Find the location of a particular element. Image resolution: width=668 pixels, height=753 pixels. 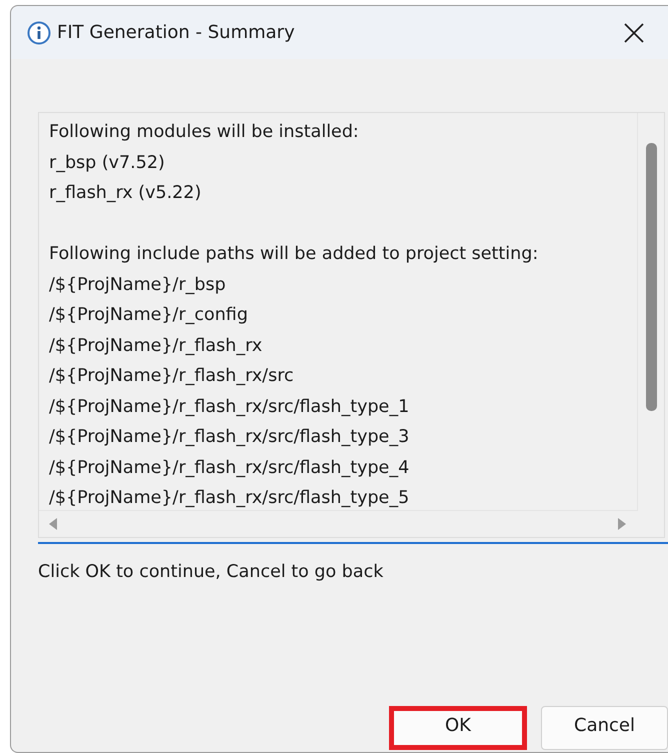

summary-line: /${ProjName}/r_flash_rx/src/flash_type_1 is located at coordinates (229, 407).